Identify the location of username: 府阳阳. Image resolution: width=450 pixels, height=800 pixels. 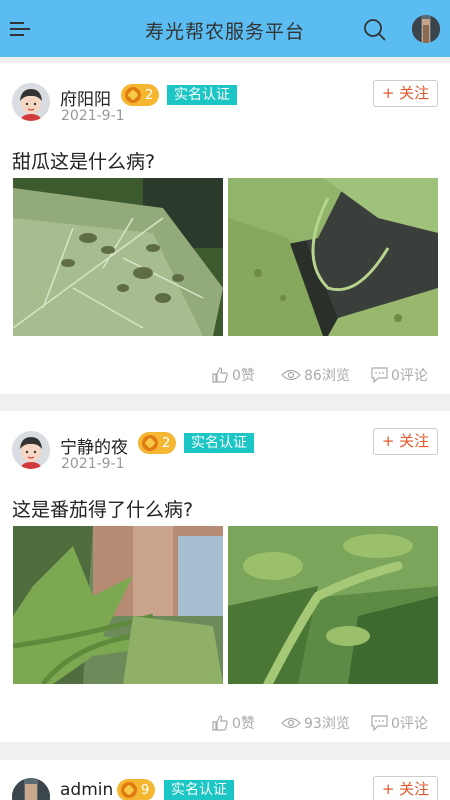
(85, 97).